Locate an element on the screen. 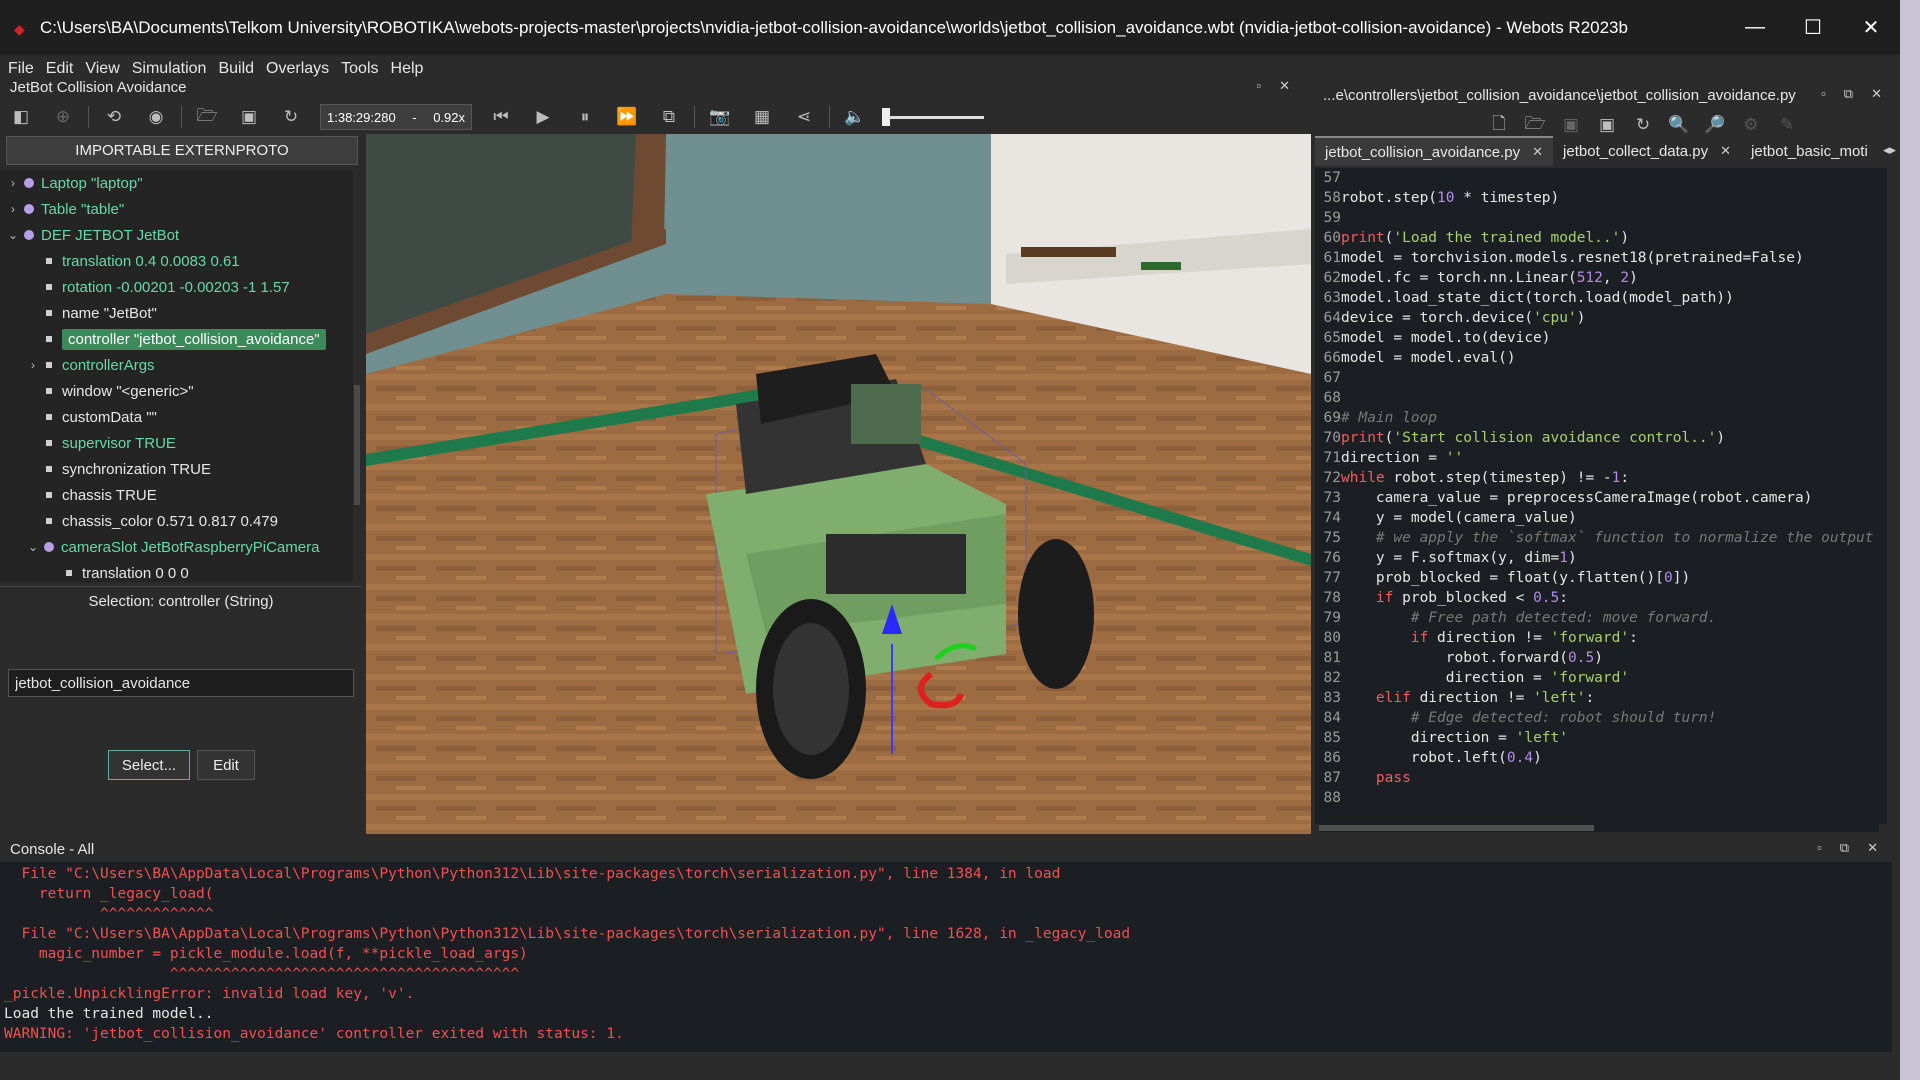 The image size is (1920, 1080). code-line: 64device = torch.device('cpu') is located at coordinates (1601, 318).